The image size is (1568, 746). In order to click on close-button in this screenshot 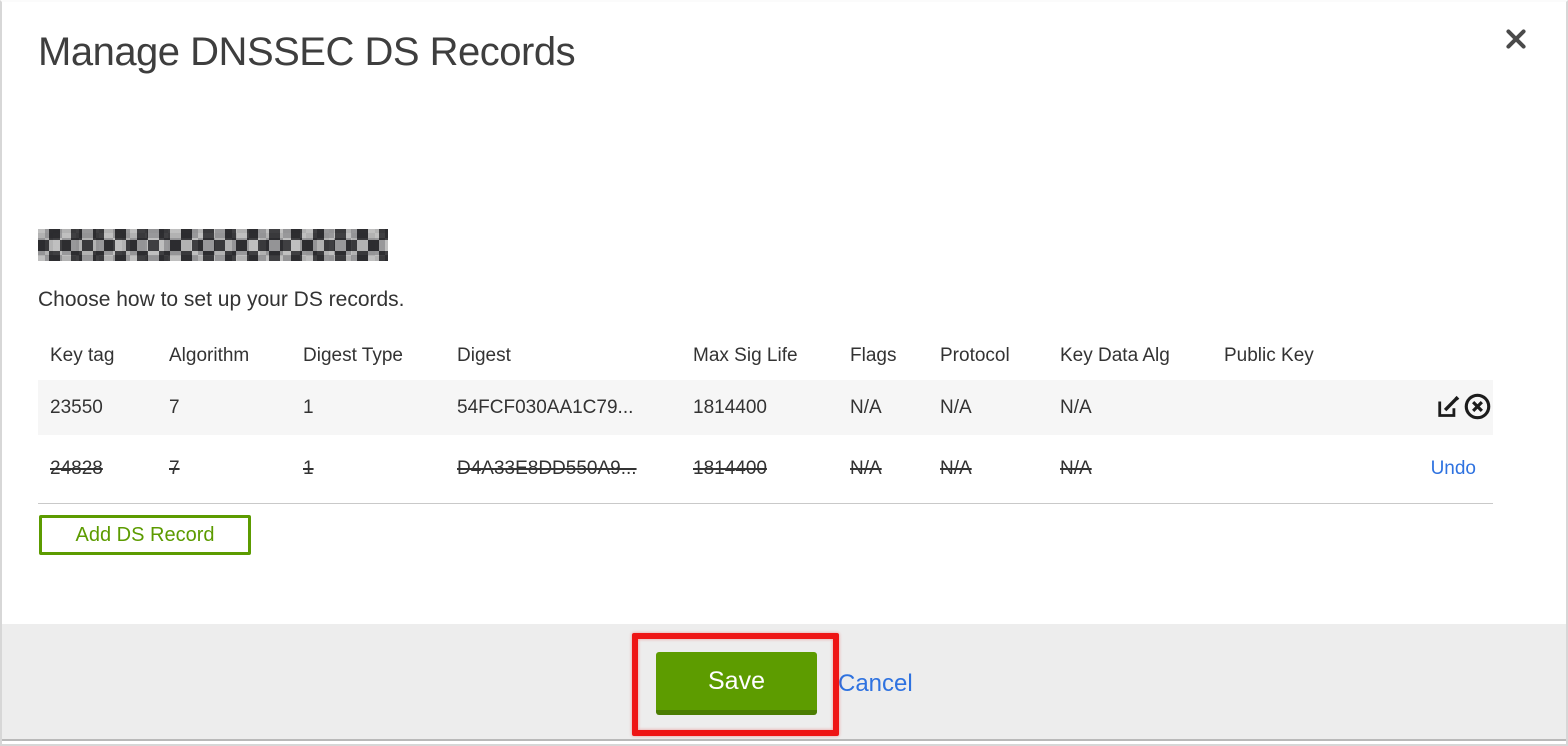, I will do `click(1516, 40)`.